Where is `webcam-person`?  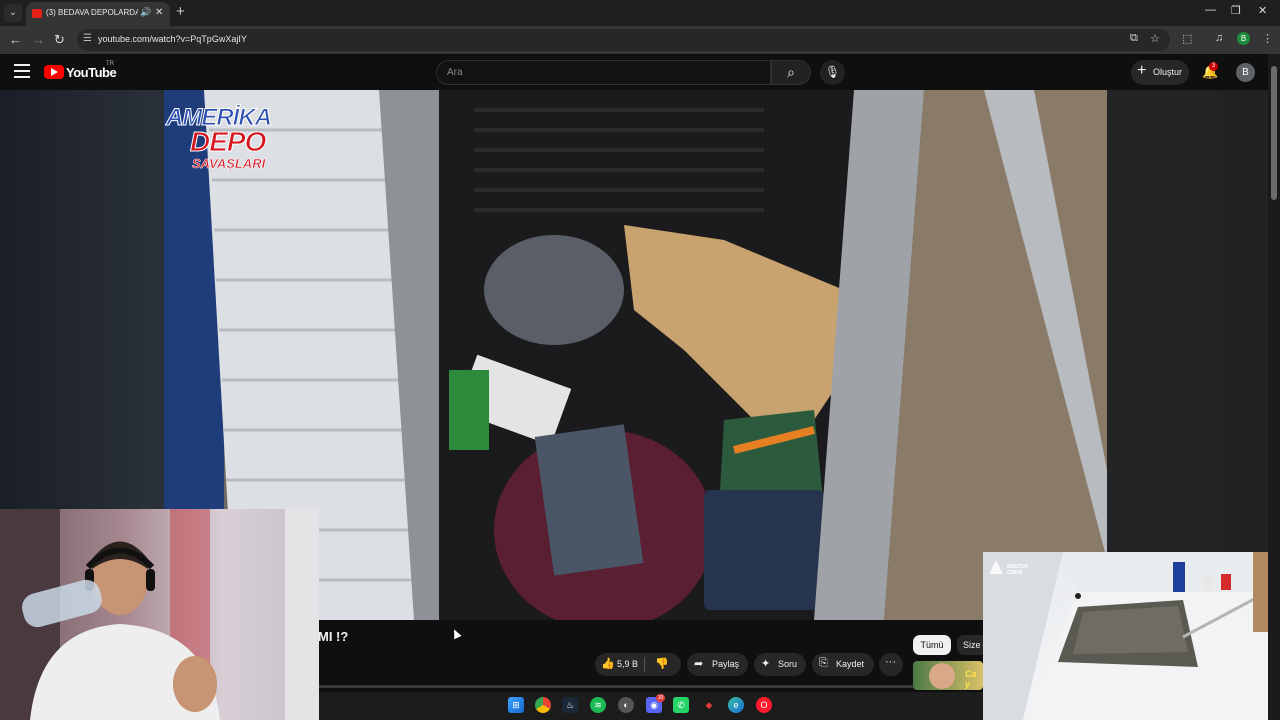
webcam-person is located at coordinates (159, 614).